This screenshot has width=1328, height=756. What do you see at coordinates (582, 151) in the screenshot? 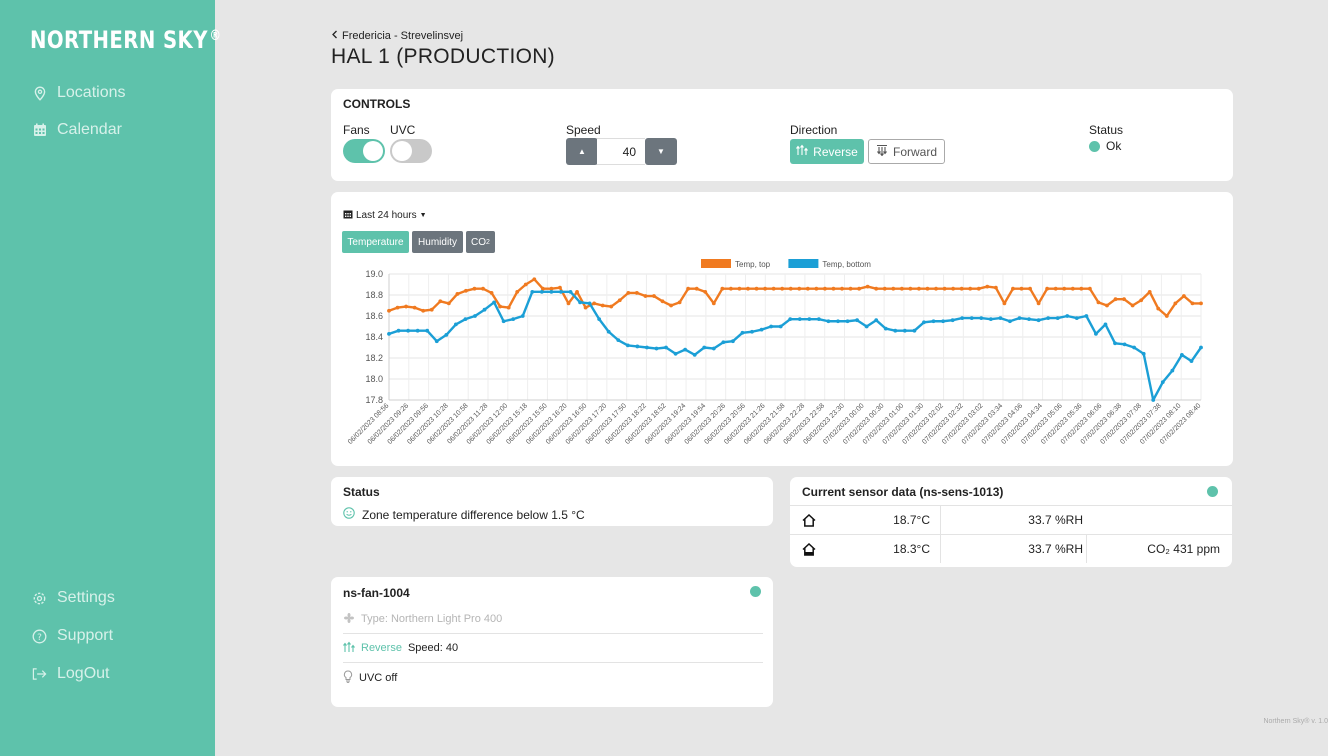
I see `speed-increase-button: ▲` at bounding box center [582, 151].